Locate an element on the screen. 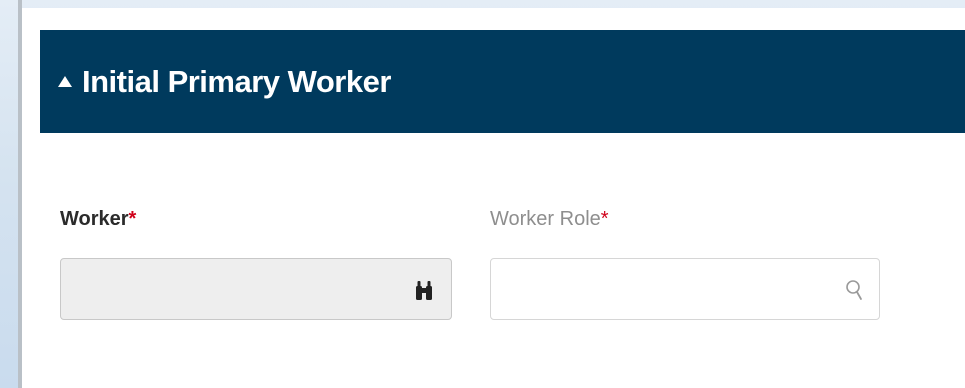 The width and height of the screenshot is (965, 388). search-icon is located at coordinates (854, 290).